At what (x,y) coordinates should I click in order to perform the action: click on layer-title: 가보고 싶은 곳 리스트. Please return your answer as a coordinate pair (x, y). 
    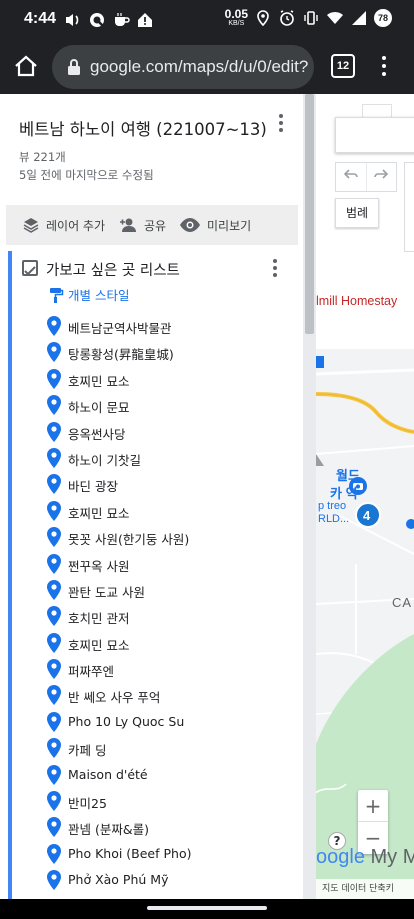
    Looking at the image, I should click on (113, 269).